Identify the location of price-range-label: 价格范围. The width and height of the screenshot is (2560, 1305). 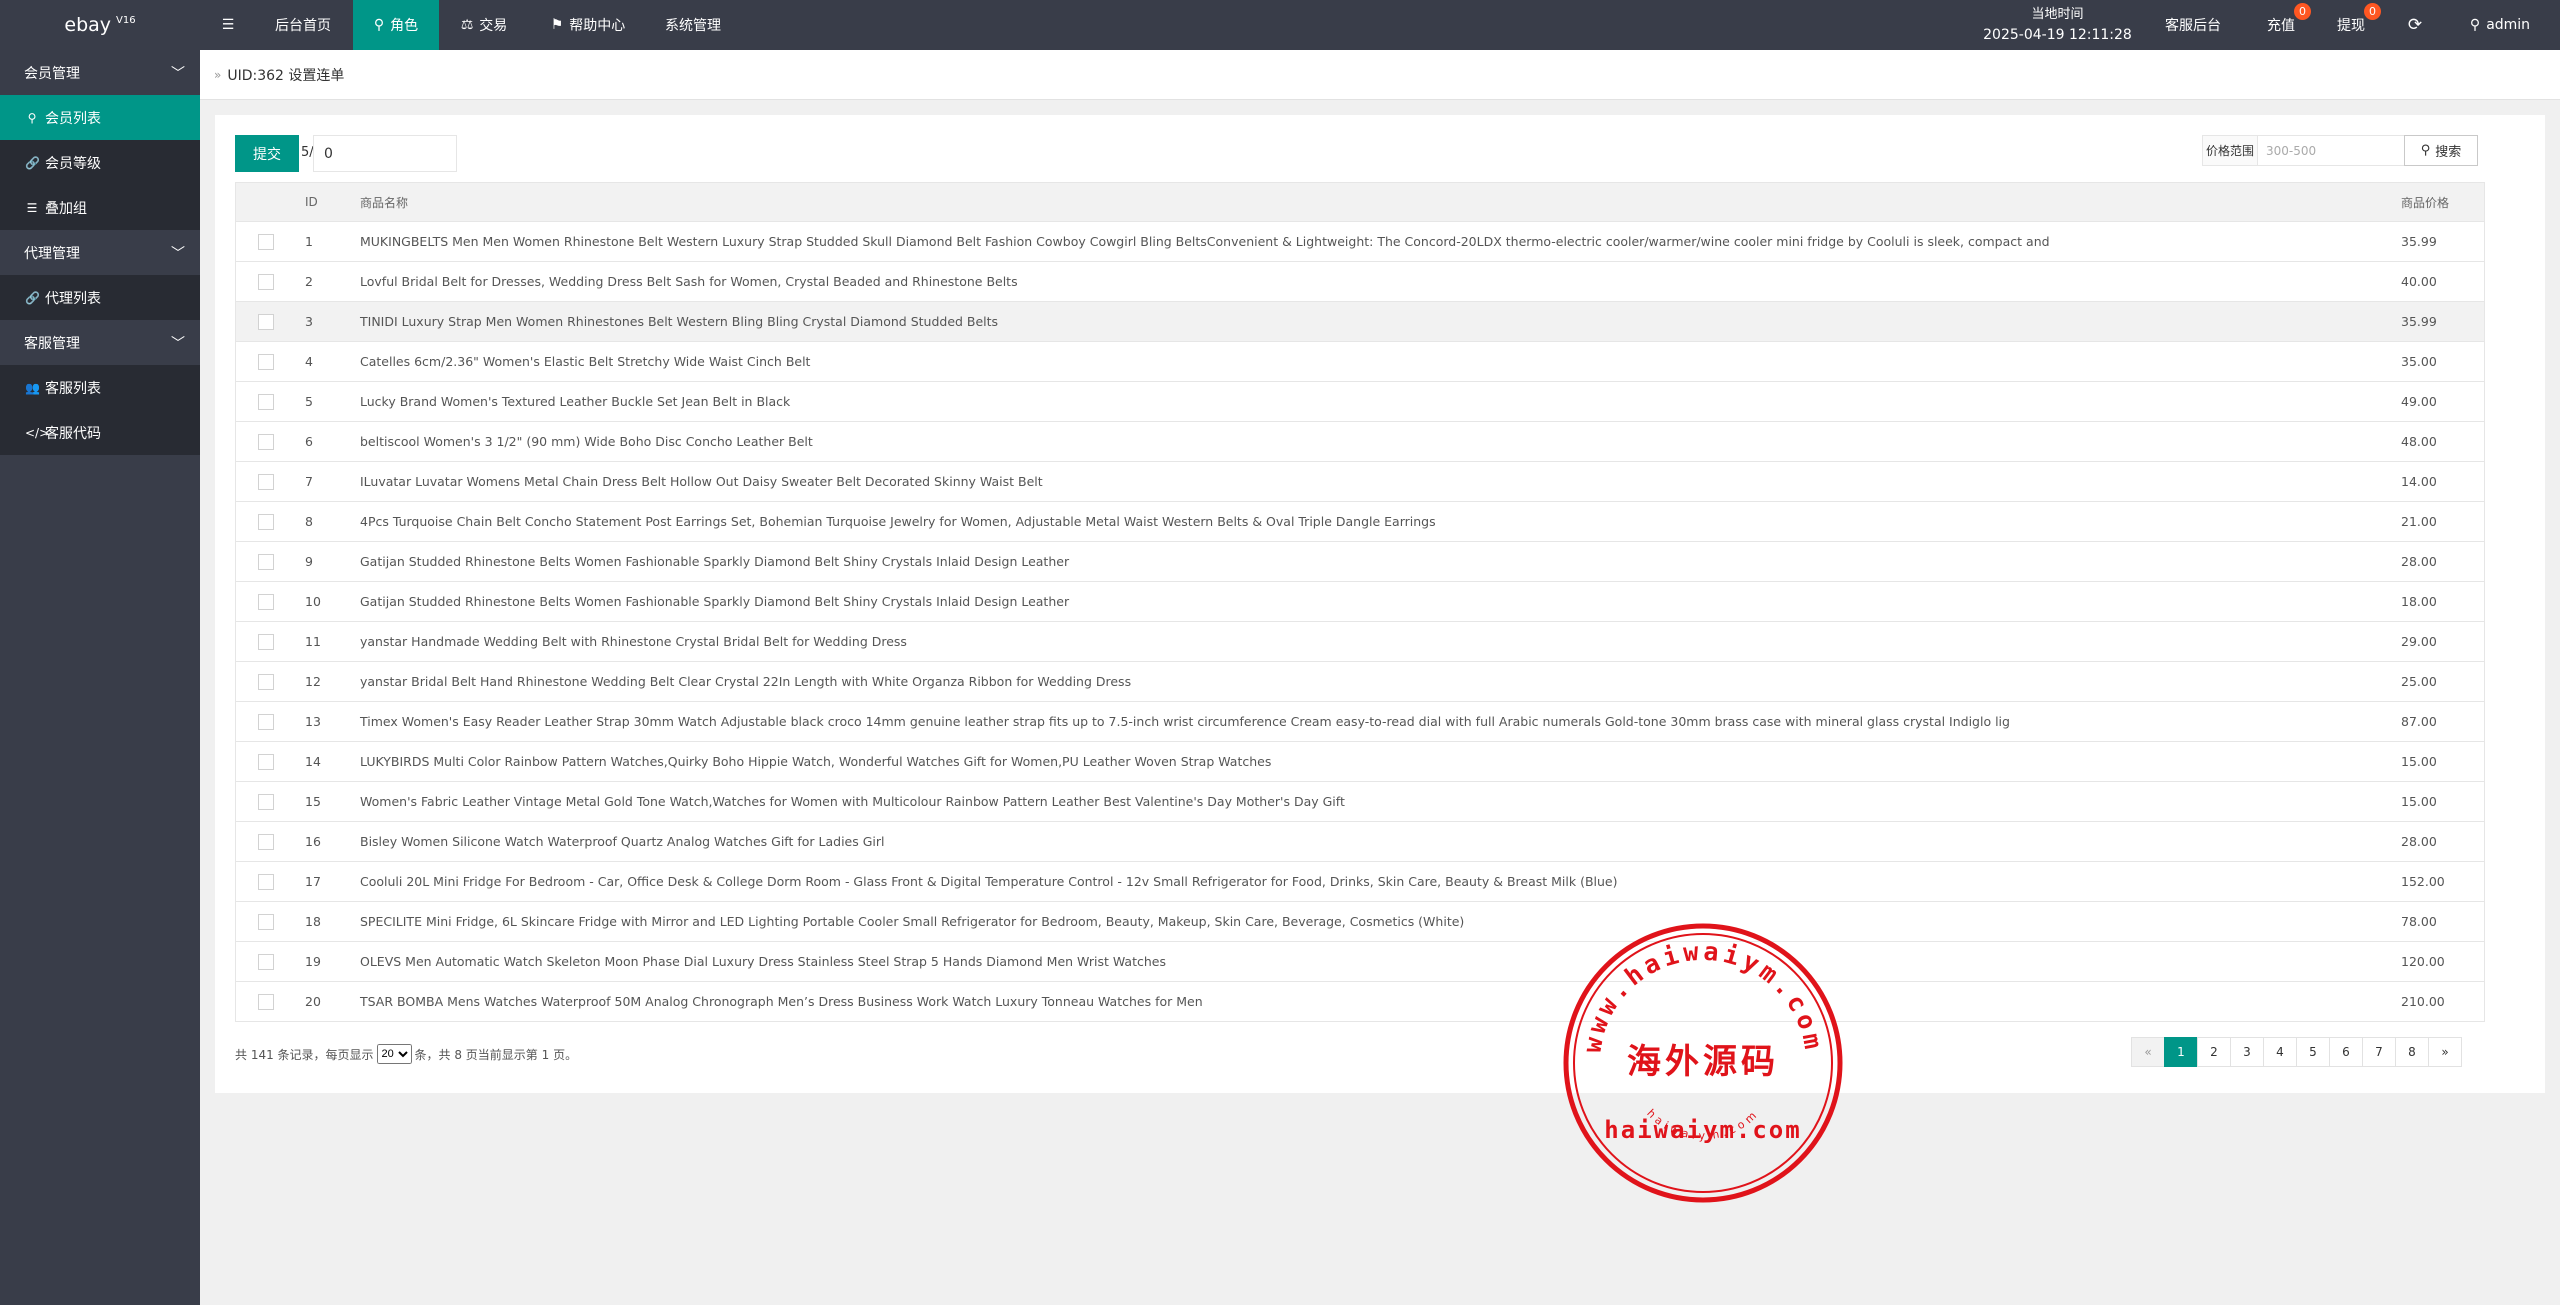
(2230, 150).